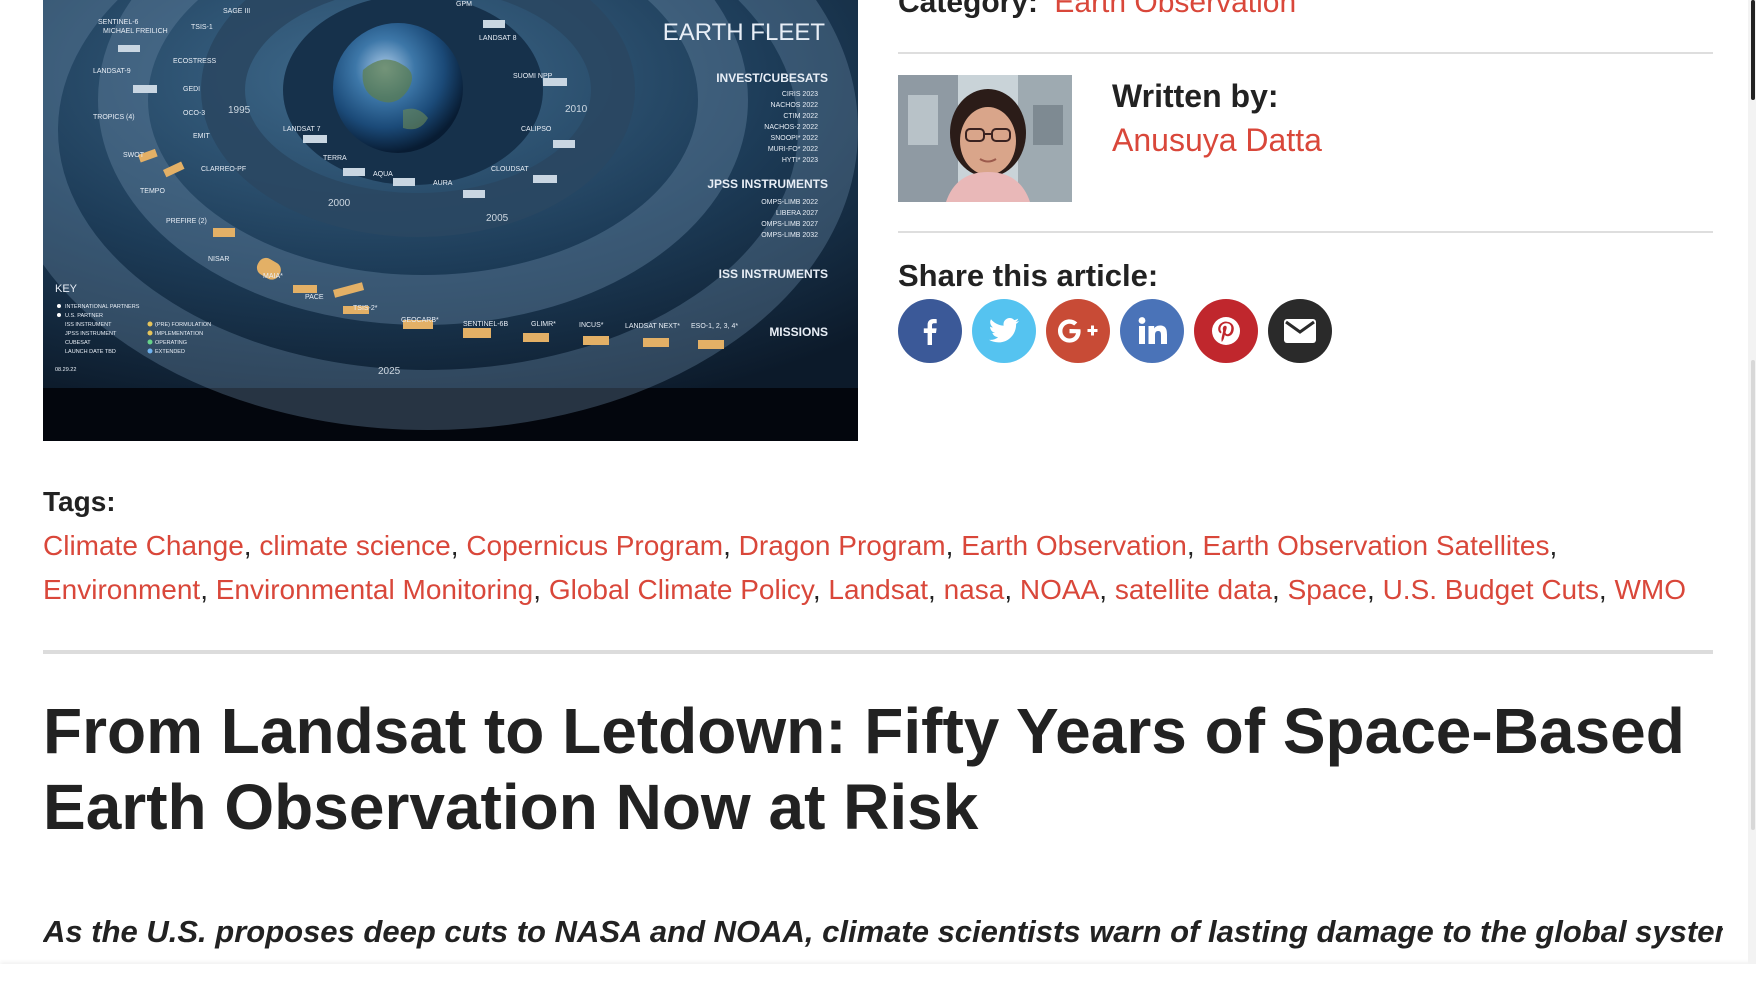  Describe the element at coordinates (121, 589) in the screenshot. I see `tag-link: Environment` at that location.